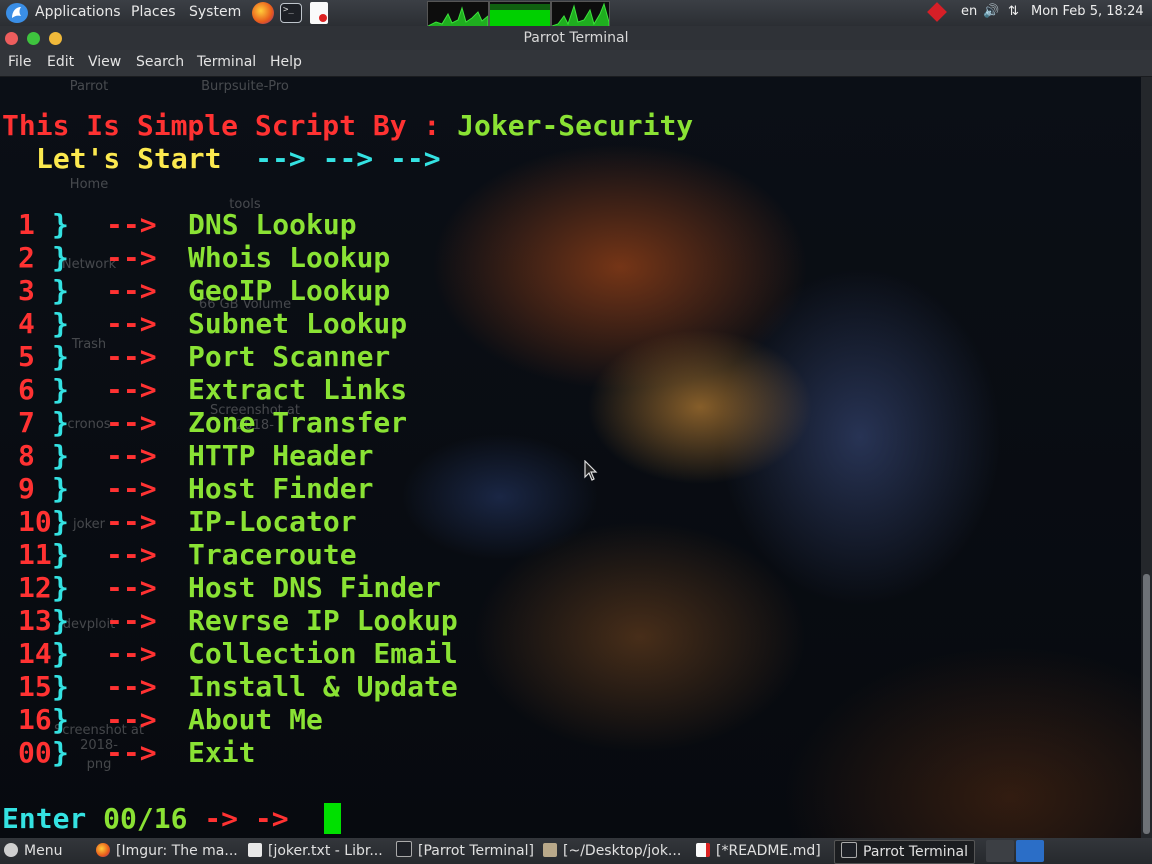 This screenshot has width=1152, height=864. Describe the element at coordinates (580, 14) in the screenshot. I see `network-monitor-graph` at that location.